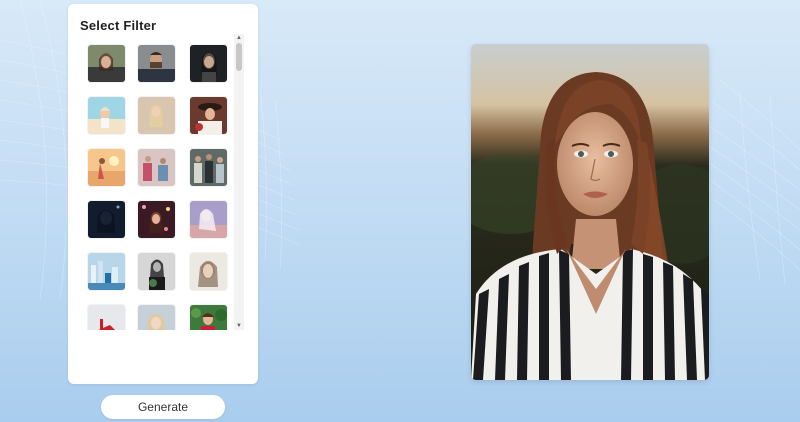  What do you see at coordinates (118, 25) in the screenshot?
I see `filter-panel-title: Select Filter` at bounding box center [118, 25].